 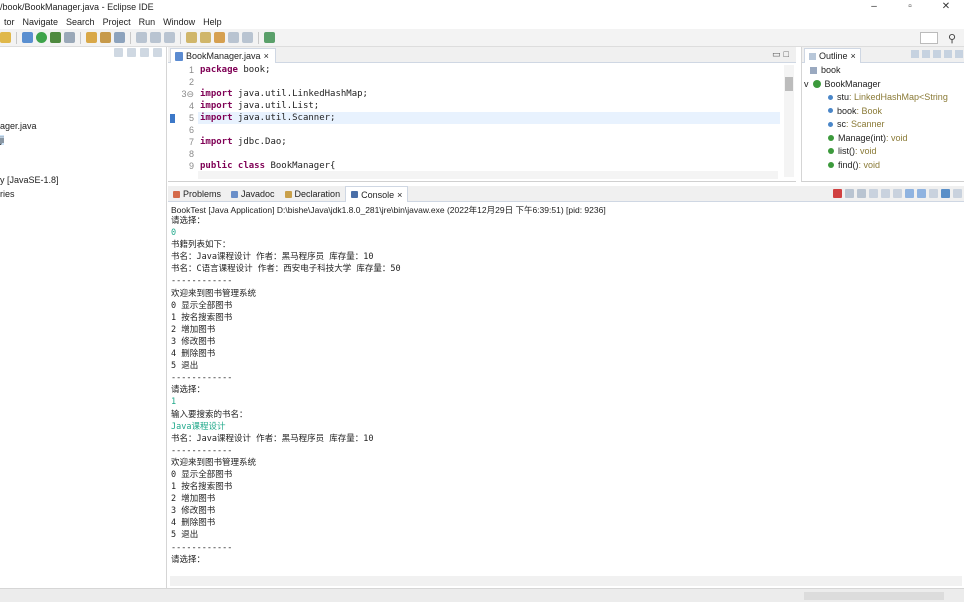 I want to click on word-wrap-icon, so click(x=897, y=193).